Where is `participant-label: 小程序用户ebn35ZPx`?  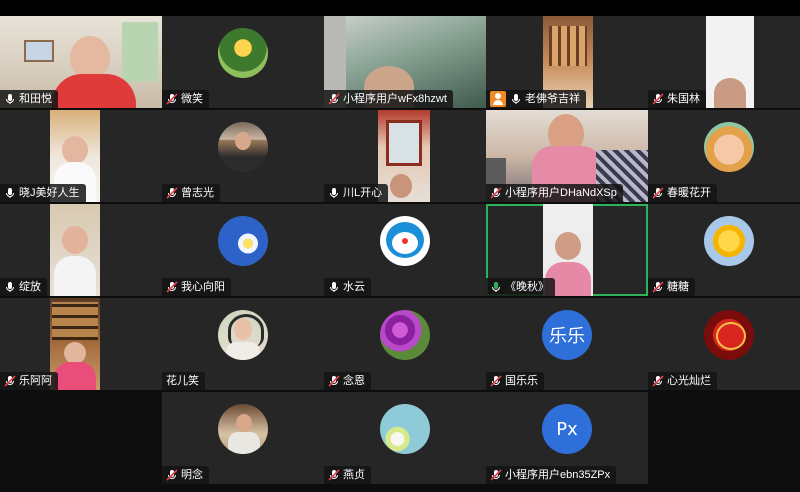
participant-label: 小程序用户ebn35ZPx is located at coordinates (551, 475).